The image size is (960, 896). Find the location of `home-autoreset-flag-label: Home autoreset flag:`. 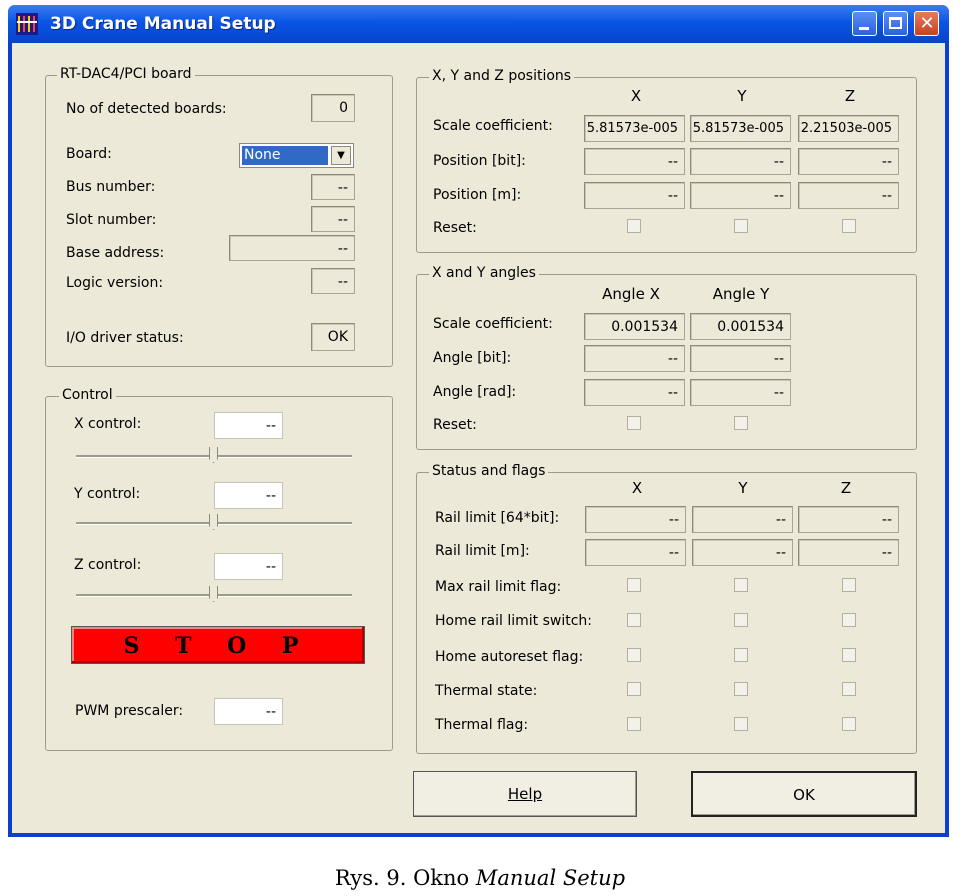

home-autoreset-flag-label: Home autoreset flag: is located at coordinates (509, 657).